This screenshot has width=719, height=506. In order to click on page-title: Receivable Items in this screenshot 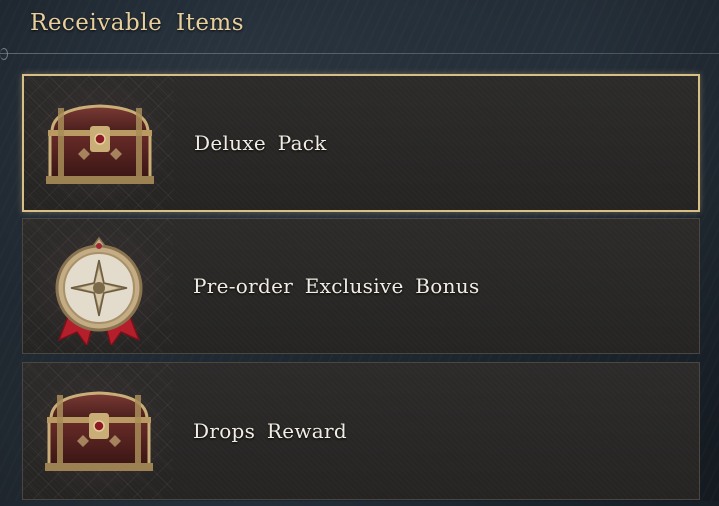, I will do `click(137, 23)`.